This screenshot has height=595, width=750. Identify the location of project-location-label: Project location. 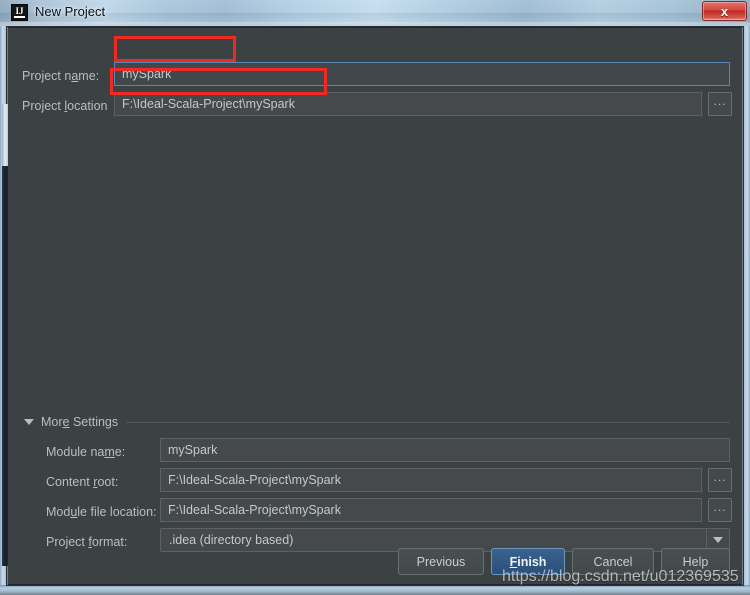
(65, 106).